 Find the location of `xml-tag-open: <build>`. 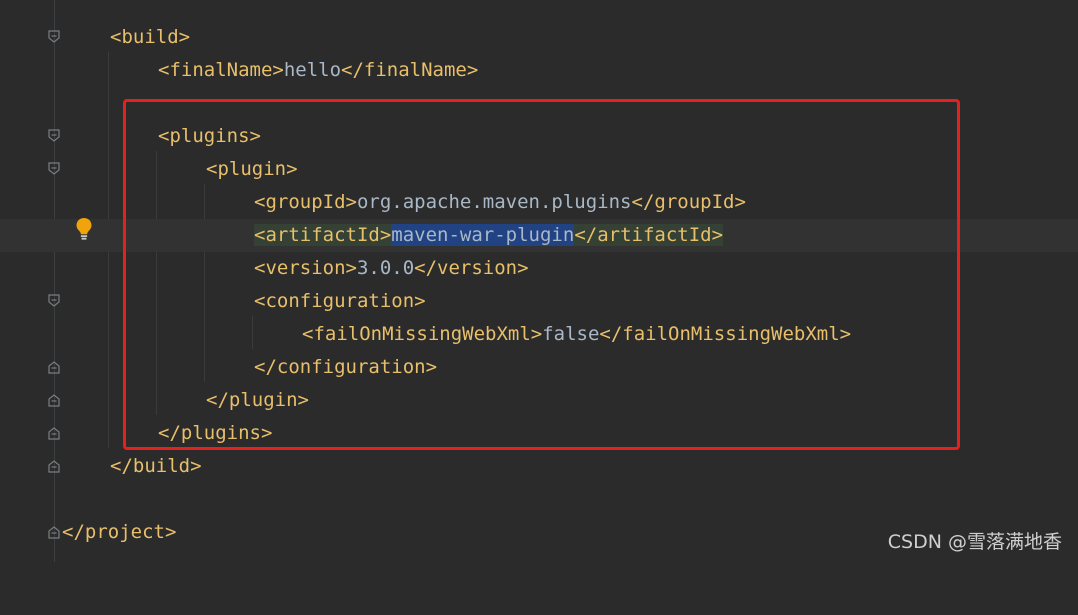

xml-tag-open: <build> is located at coordinates (150, 37).